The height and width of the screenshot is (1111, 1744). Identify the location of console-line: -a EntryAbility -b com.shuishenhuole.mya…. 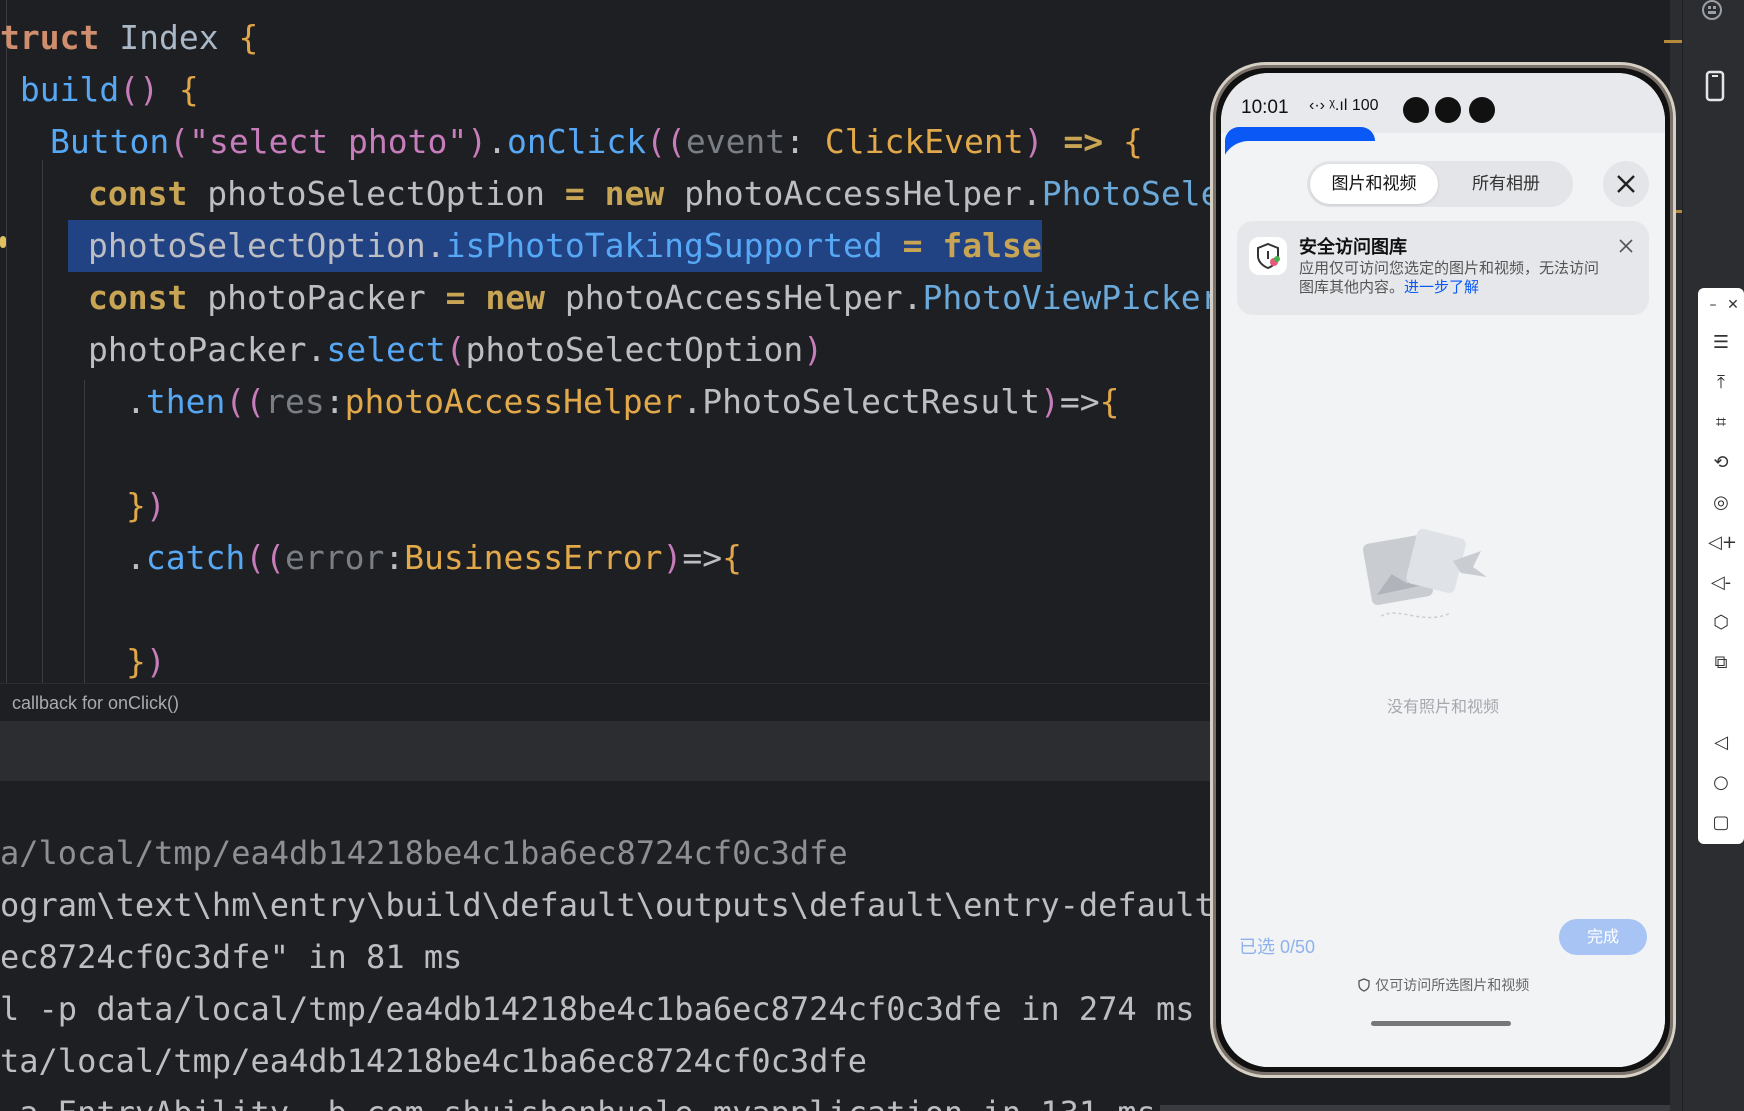
(578, 1099).